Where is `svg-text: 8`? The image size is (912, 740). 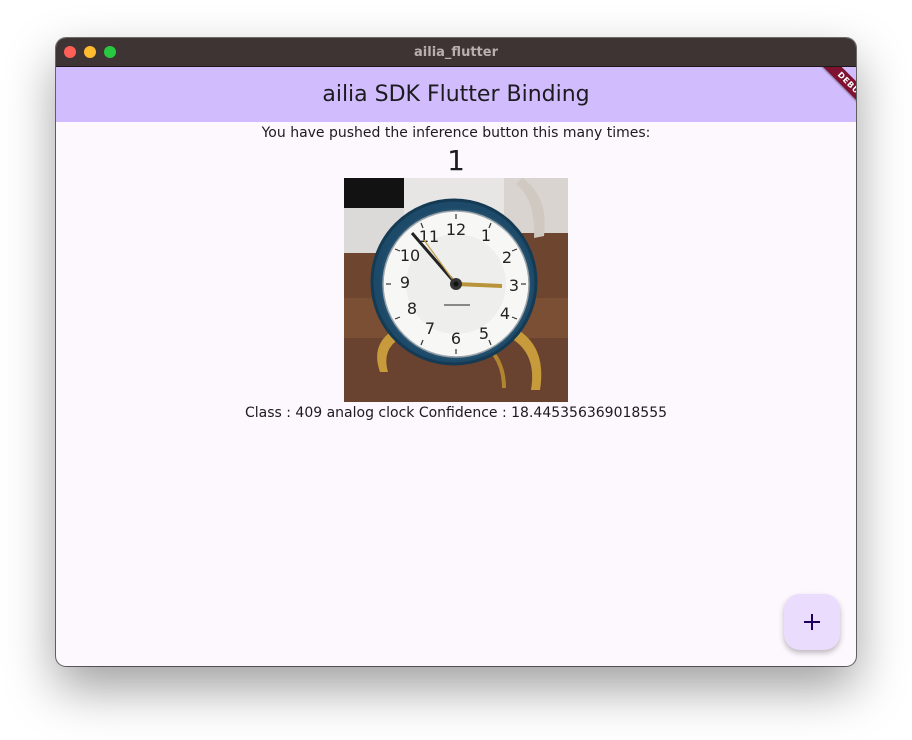 svg-text: 8 is located at coordinates (412, 308).